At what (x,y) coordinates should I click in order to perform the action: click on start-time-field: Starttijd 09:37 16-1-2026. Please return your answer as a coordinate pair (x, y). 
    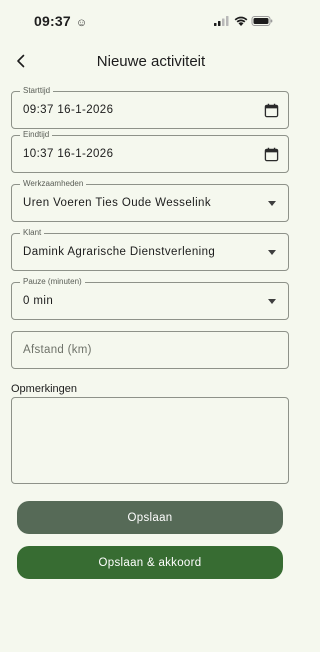
    Looking at the image, I should click on (150, 107).